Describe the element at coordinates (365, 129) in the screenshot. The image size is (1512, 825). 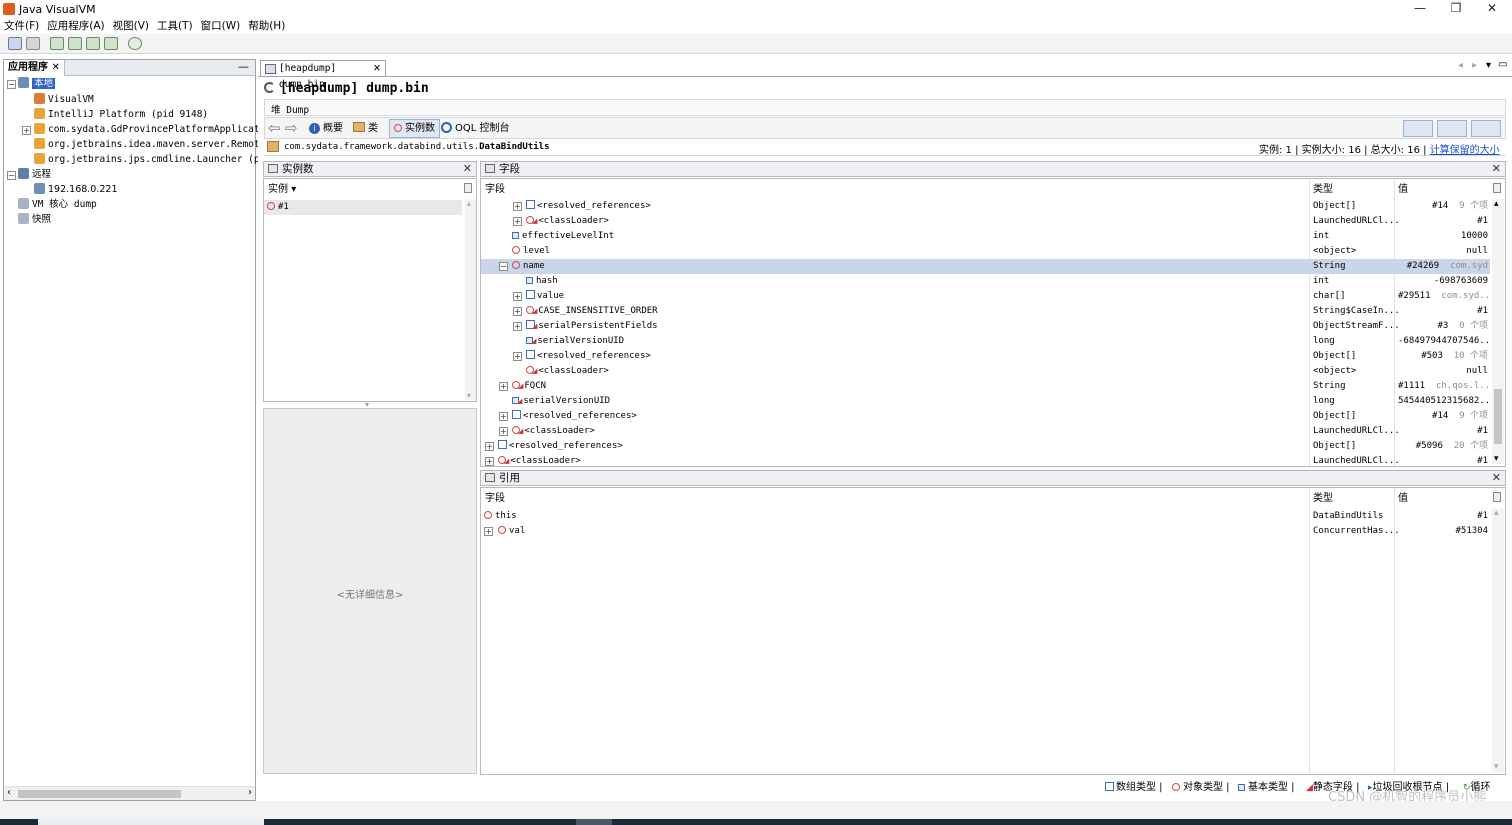
I see `classes-view-button: 类` at that location.